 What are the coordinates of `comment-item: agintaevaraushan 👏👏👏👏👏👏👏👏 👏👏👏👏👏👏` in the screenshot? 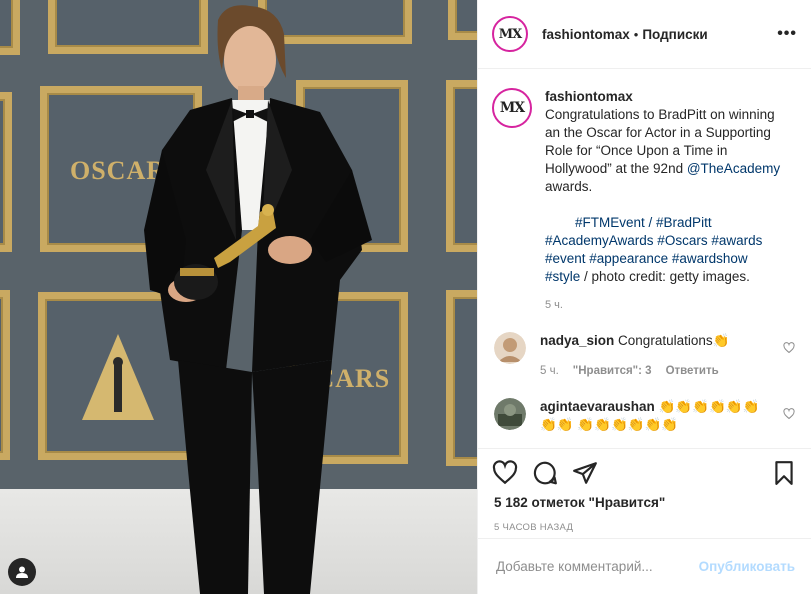 It's located at (644, 416).